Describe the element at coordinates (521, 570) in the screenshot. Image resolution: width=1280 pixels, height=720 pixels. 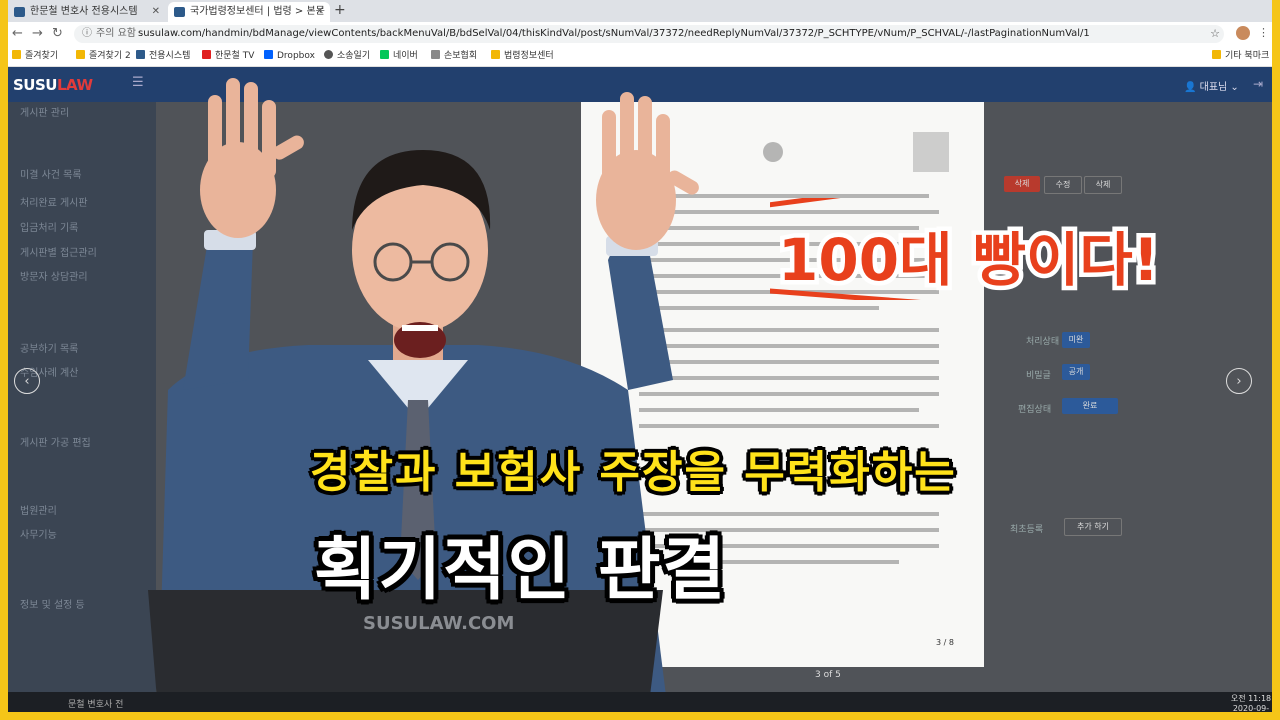
I see `caption-line-2: 획기적인 판결` at that location.